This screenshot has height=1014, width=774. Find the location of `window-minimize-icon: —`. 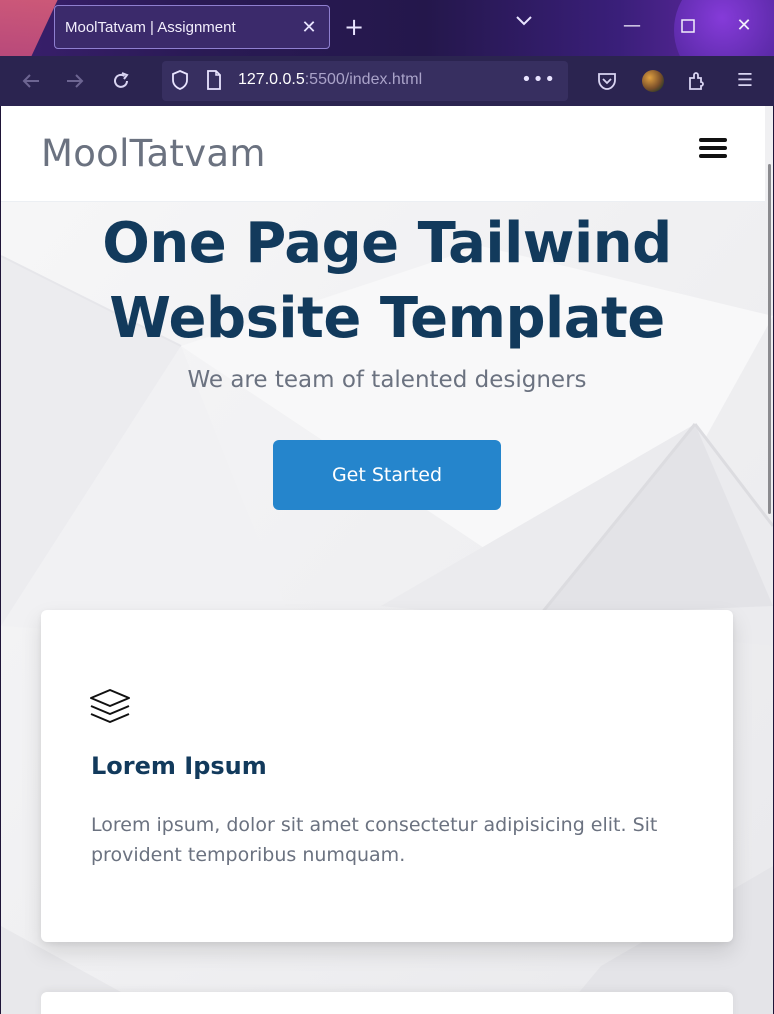

window-minimize-icon: — is located at coordinates (632, 26).